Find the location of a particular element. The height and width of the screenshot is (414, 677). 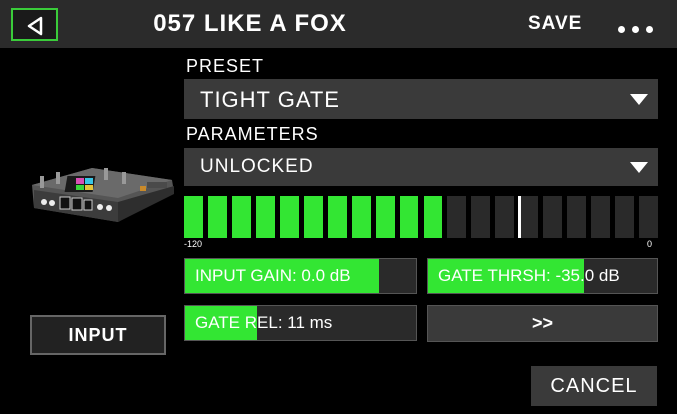

threshold-marker is located at coordinates (520, 217).